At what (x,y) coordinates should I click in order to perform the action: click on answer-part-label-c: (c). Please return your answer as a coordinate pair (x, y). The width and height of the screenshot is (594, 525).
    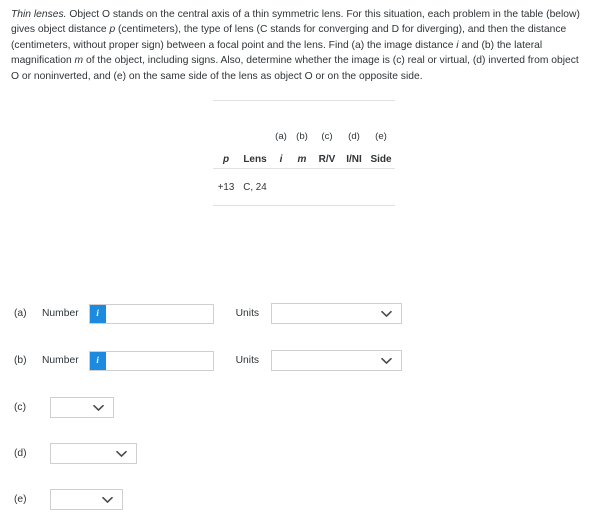
    Looking at the image, I should click on (20, 407).